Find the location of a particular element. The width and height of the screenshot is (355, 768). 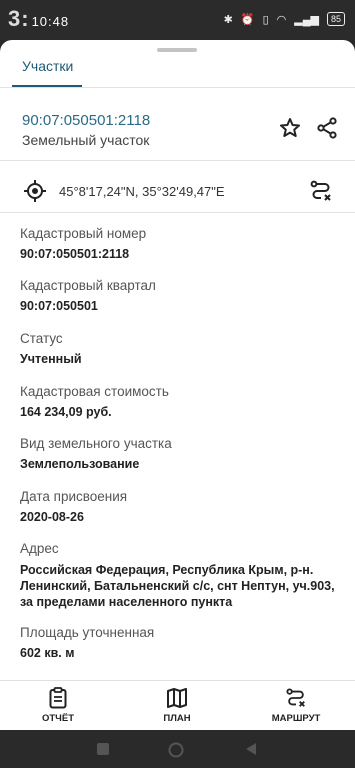

locate-button is located at coordinates (35, 191).